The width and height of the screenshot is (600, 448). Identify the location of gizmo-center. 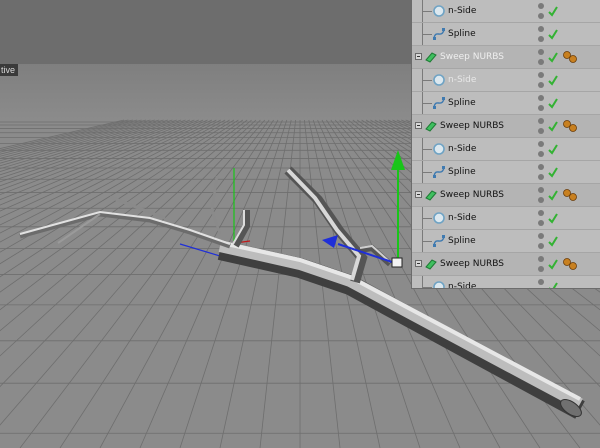
(397, 262).